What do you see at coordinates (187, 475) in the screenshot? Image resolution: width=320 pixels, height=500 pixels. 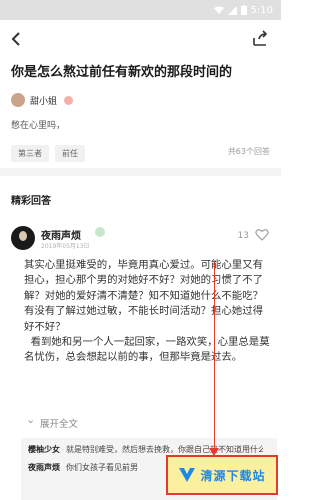 I see `watermark-logo-icon` at bounding box center [187, 475].